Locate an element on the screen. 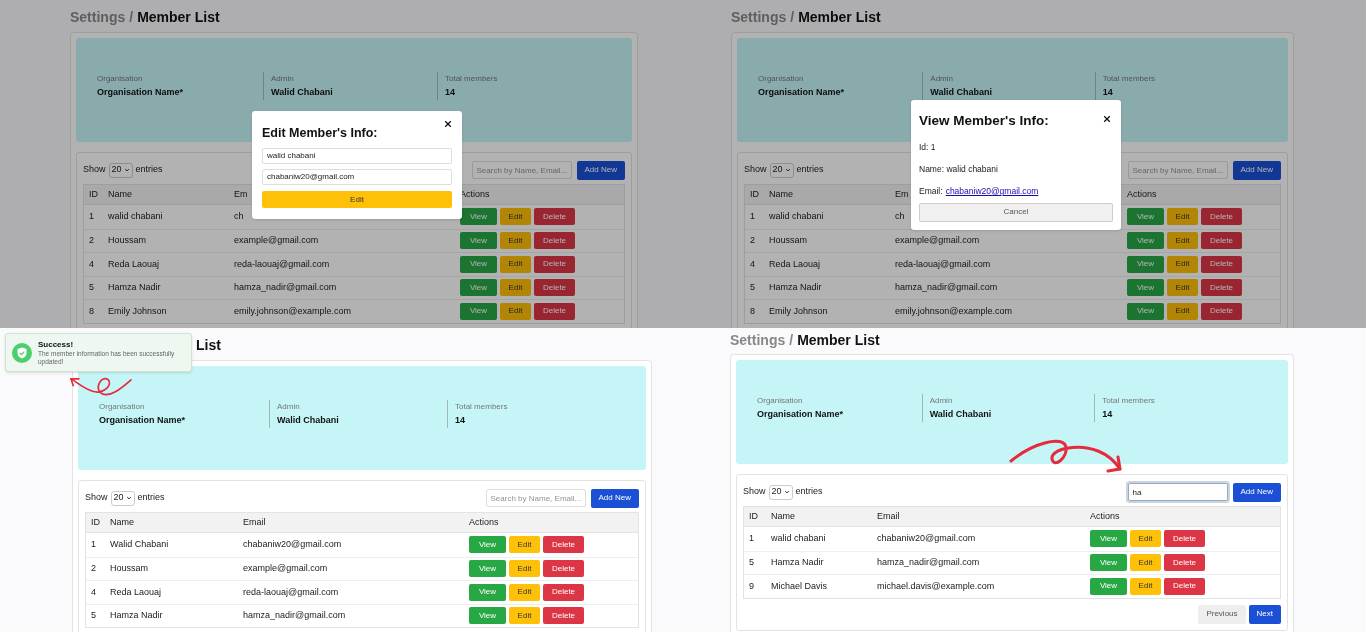 The height and width of the screenshot is (632, 1366). table-cell-text: example@gmail.com is located at coordinates (937, 240).